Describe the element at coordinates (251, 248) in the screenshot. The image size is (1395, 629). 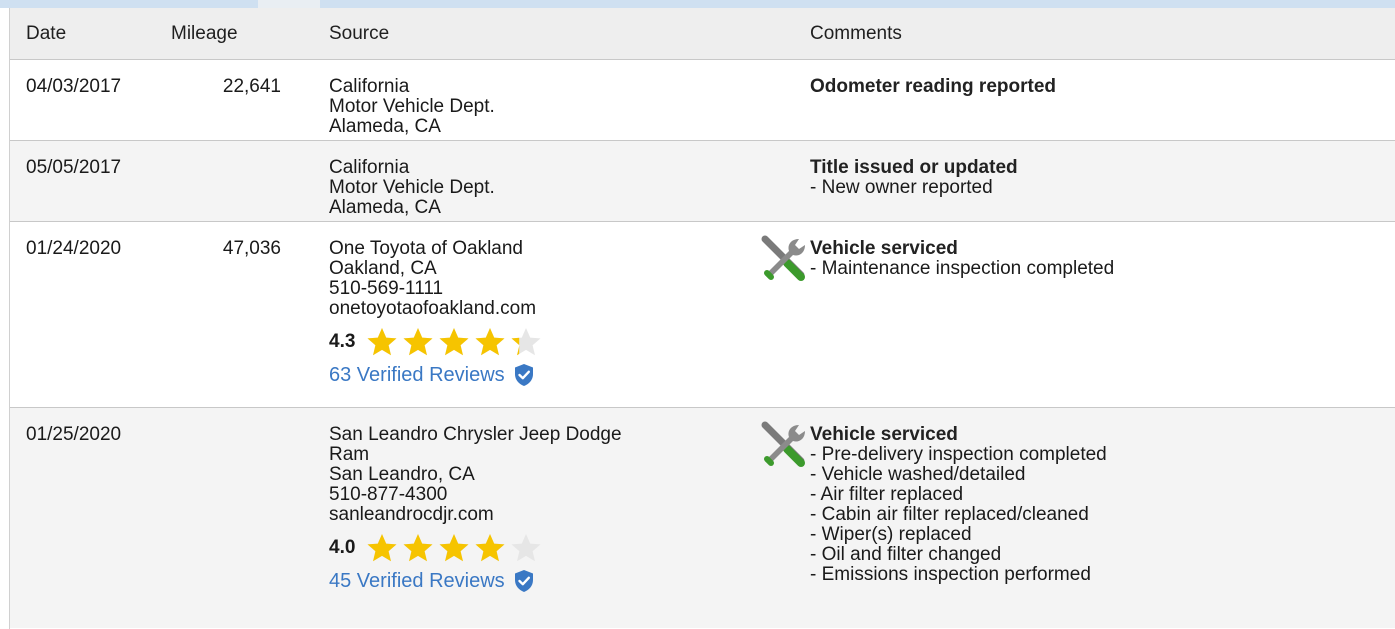
I see `row-mileage: 47,036` at that location.